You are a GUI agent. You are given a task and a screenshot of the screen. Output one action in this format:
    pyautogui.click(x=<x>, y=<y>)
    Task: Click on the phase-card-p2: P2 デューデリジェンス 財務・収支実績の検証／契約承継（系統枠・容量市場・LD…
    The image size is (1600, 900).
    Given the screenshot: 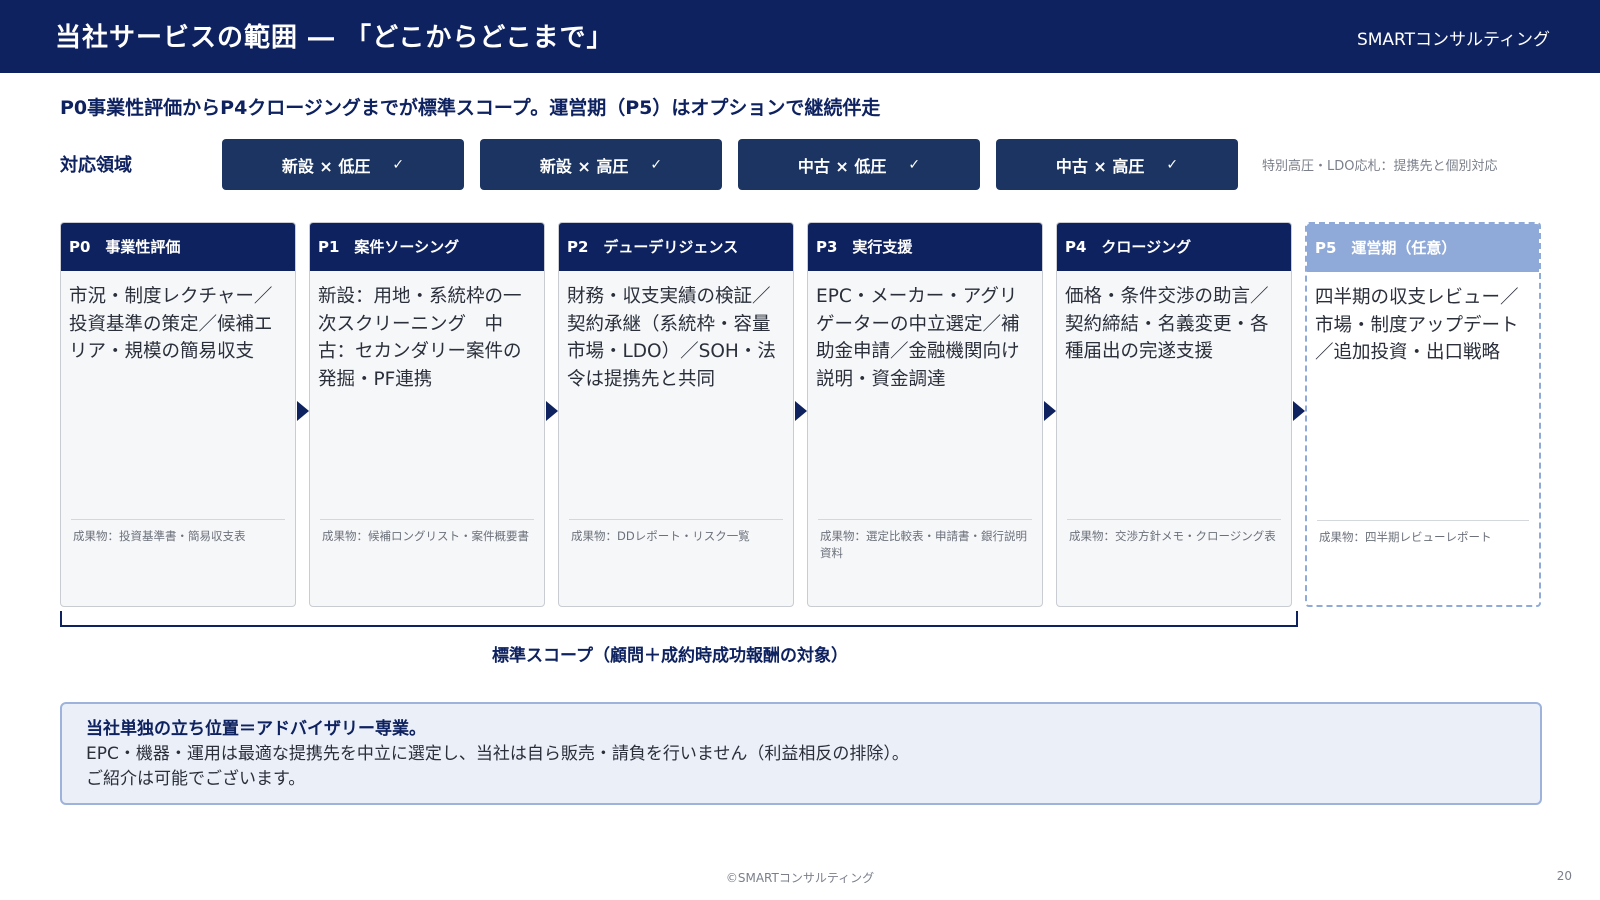 What is the action you would take?
    pyautogui.click(x=676, y=414)
    